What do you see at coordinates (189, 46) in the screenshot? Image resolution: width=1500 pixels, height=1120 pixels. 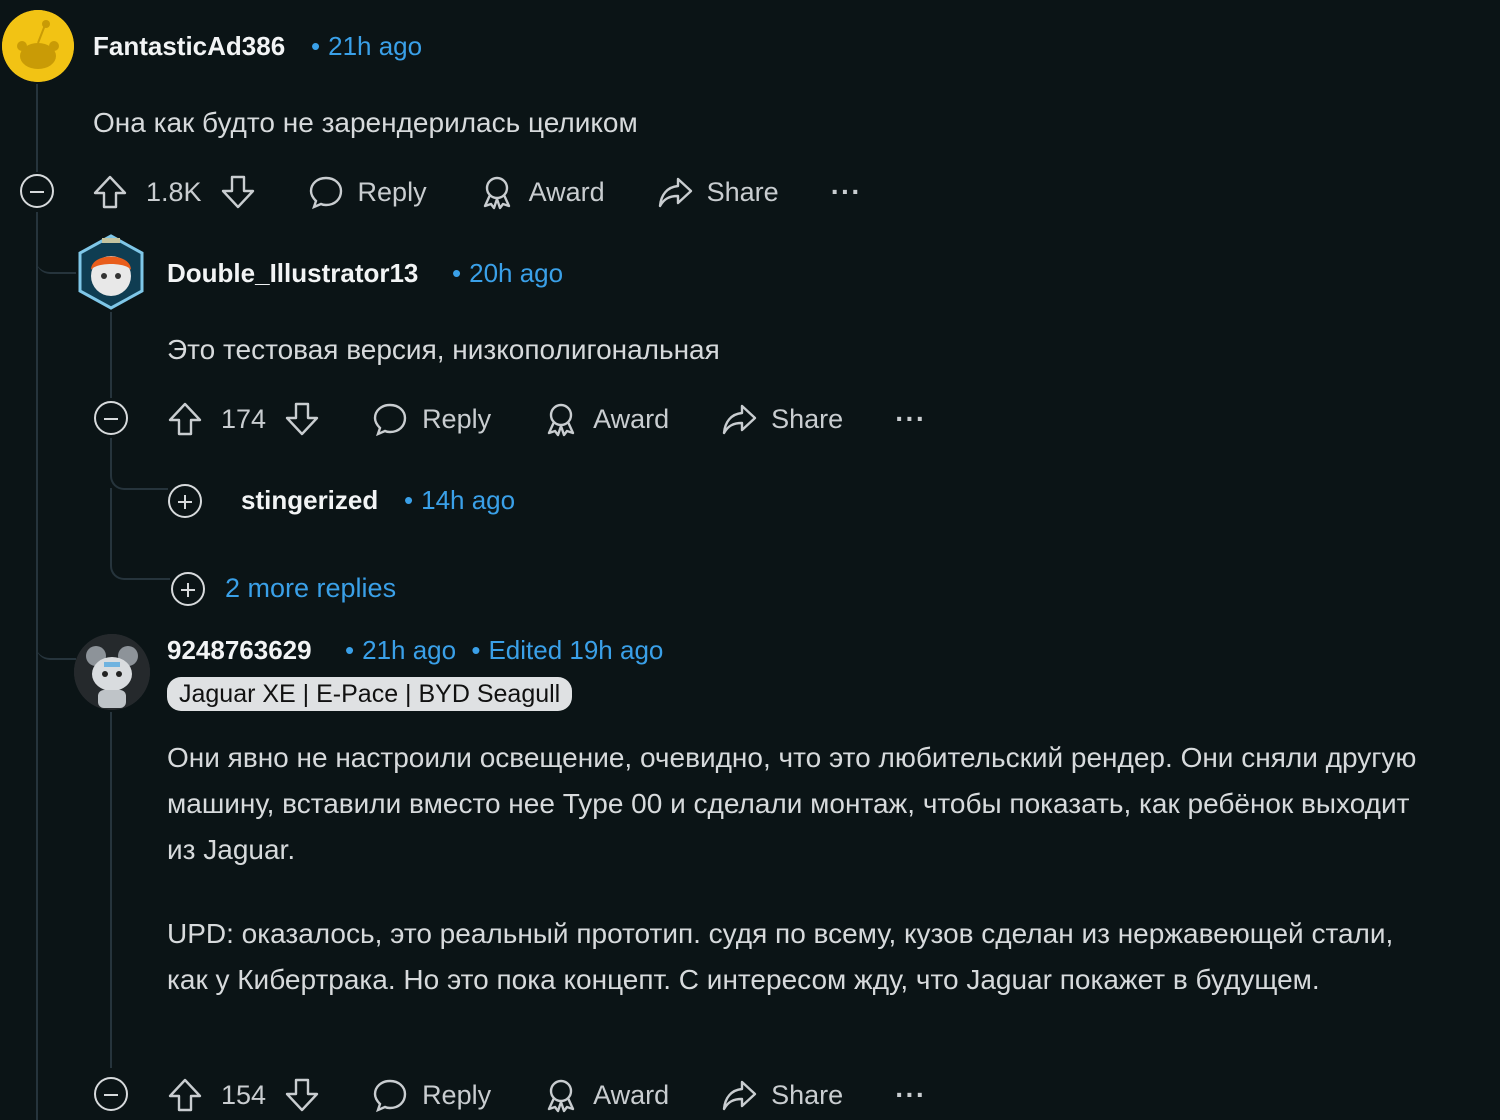 I see `comment-username: FantasticAd386` at bounding box center [189, 46].